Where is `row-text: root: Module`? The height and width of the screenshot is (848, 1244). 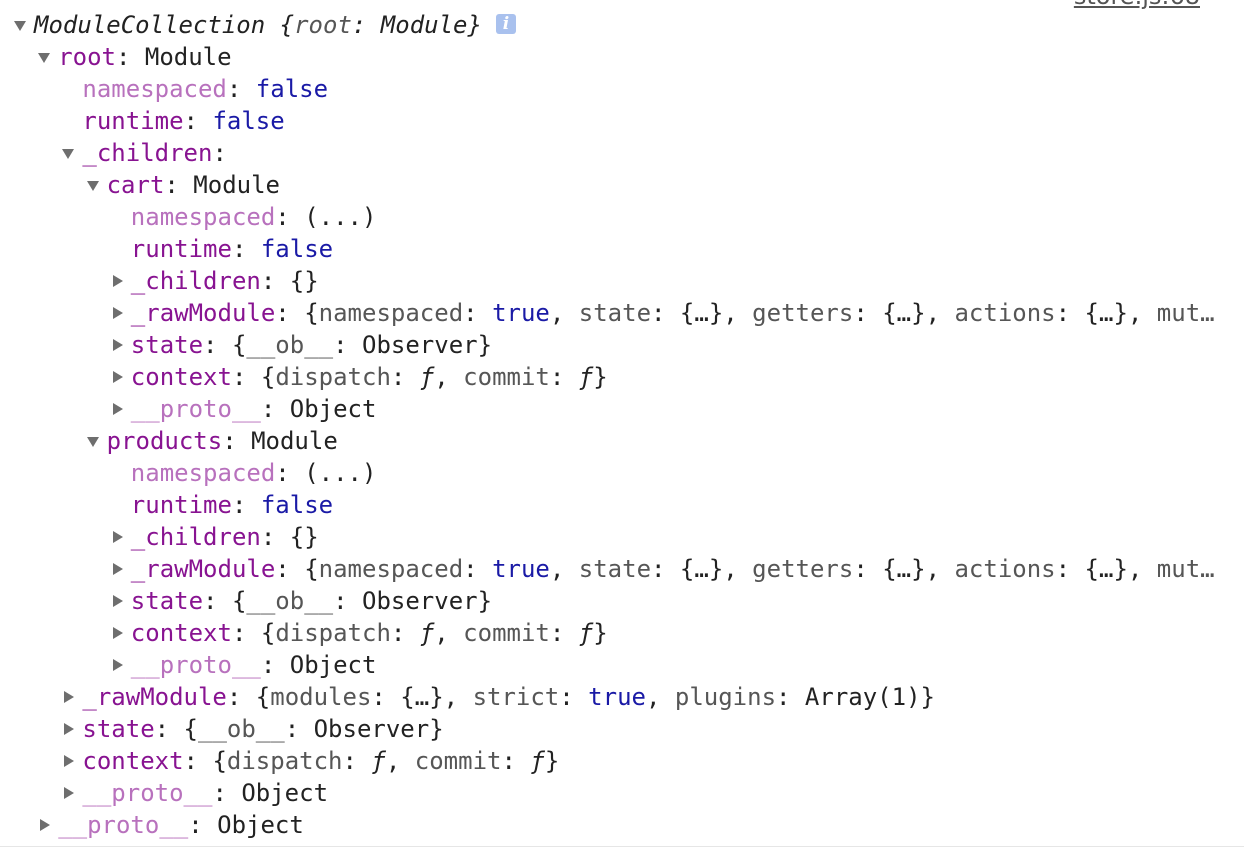 row-text: root: Module is located at coordinates (144, 57).